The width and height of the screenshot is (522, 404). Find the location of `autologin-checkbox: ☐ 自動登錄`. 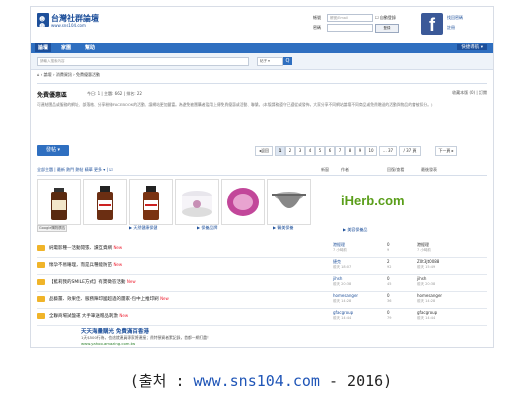

autologin-checkbox: ☐ 自動登錄 is located at coordinates (385, 18).